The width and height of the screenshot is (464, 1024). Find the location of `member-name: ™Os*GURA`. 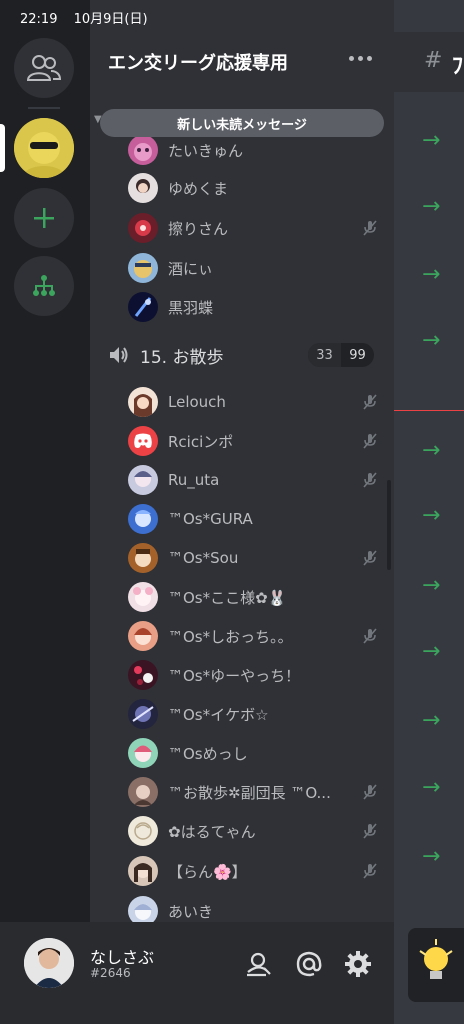

member-name: ™Os*GURA is located at coordinates (210, 519).